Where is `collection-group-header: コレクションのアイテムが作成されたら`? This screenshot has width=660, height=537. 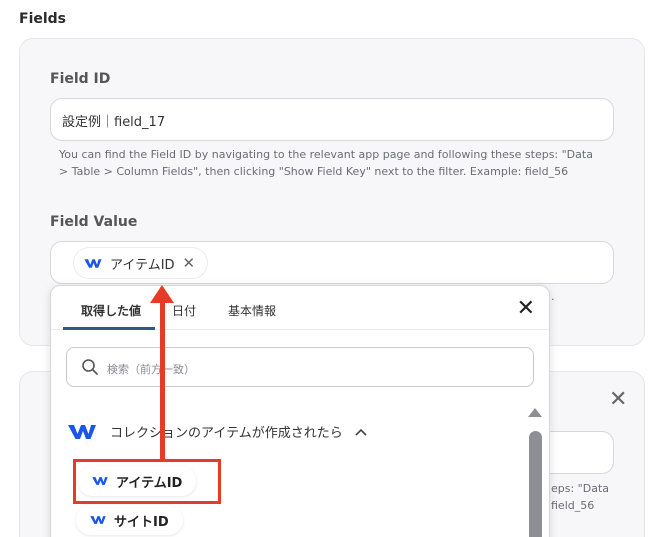
collection-group-header: コレクションのアイテムが作成されたら is located at coordinates (217, 431).